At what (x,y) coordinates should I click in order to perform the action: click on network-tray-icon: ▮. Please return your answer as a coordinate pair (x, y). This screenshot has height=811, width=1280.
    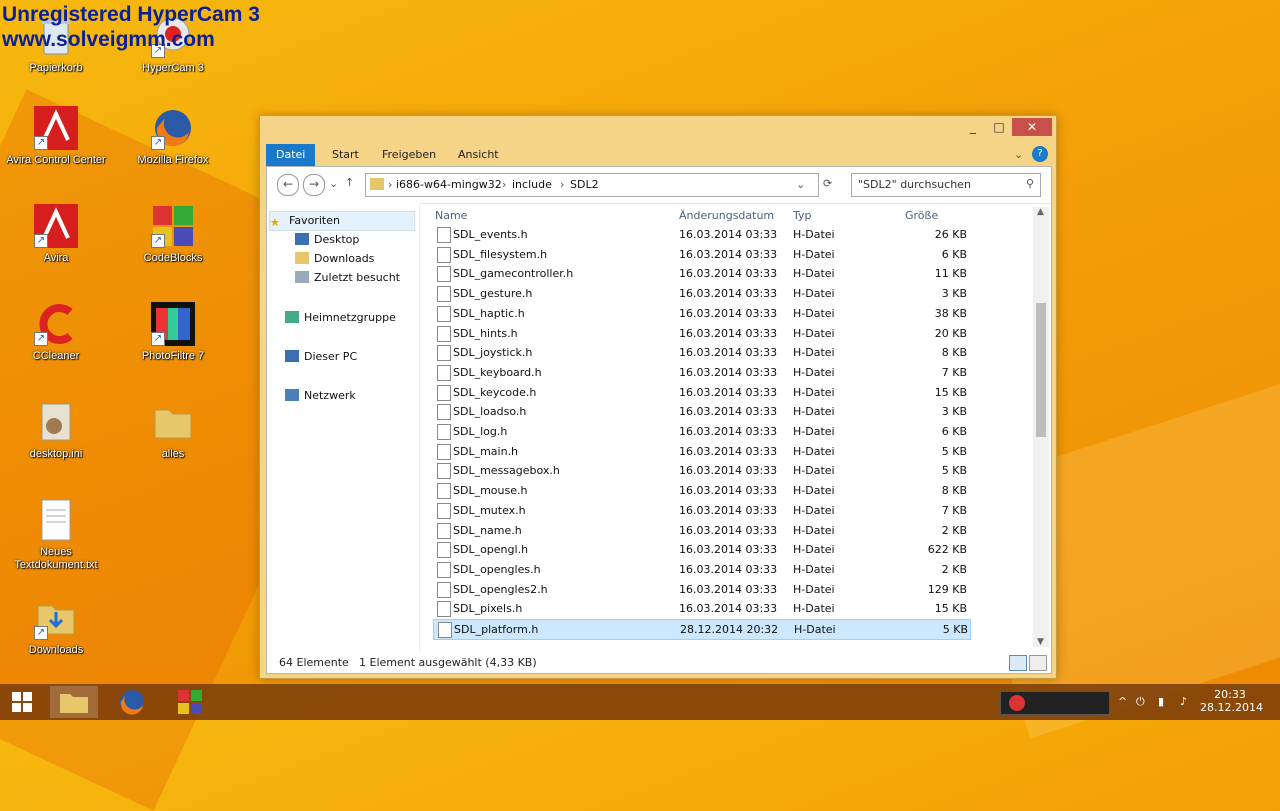
    Looking at the image, I should click on (1161, 702).